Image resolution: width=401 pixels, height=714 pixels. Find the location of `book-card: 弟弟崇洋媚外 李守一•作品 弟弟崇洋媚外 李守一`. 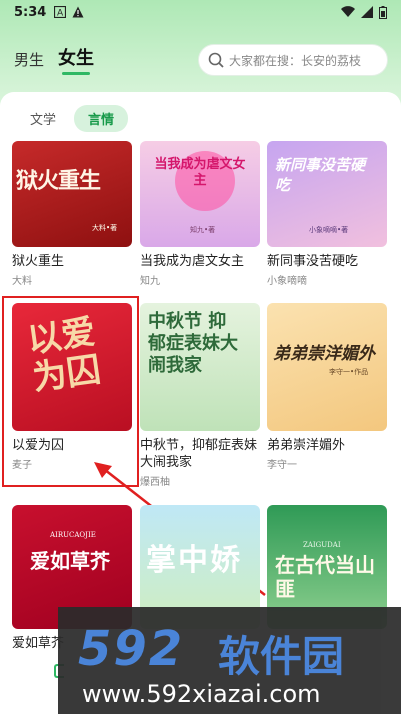

book-card: 弟弟崇洋媚外 李守一•作品 弟弟崇洋媚外 李守一 is located at coordinates (327, 387).